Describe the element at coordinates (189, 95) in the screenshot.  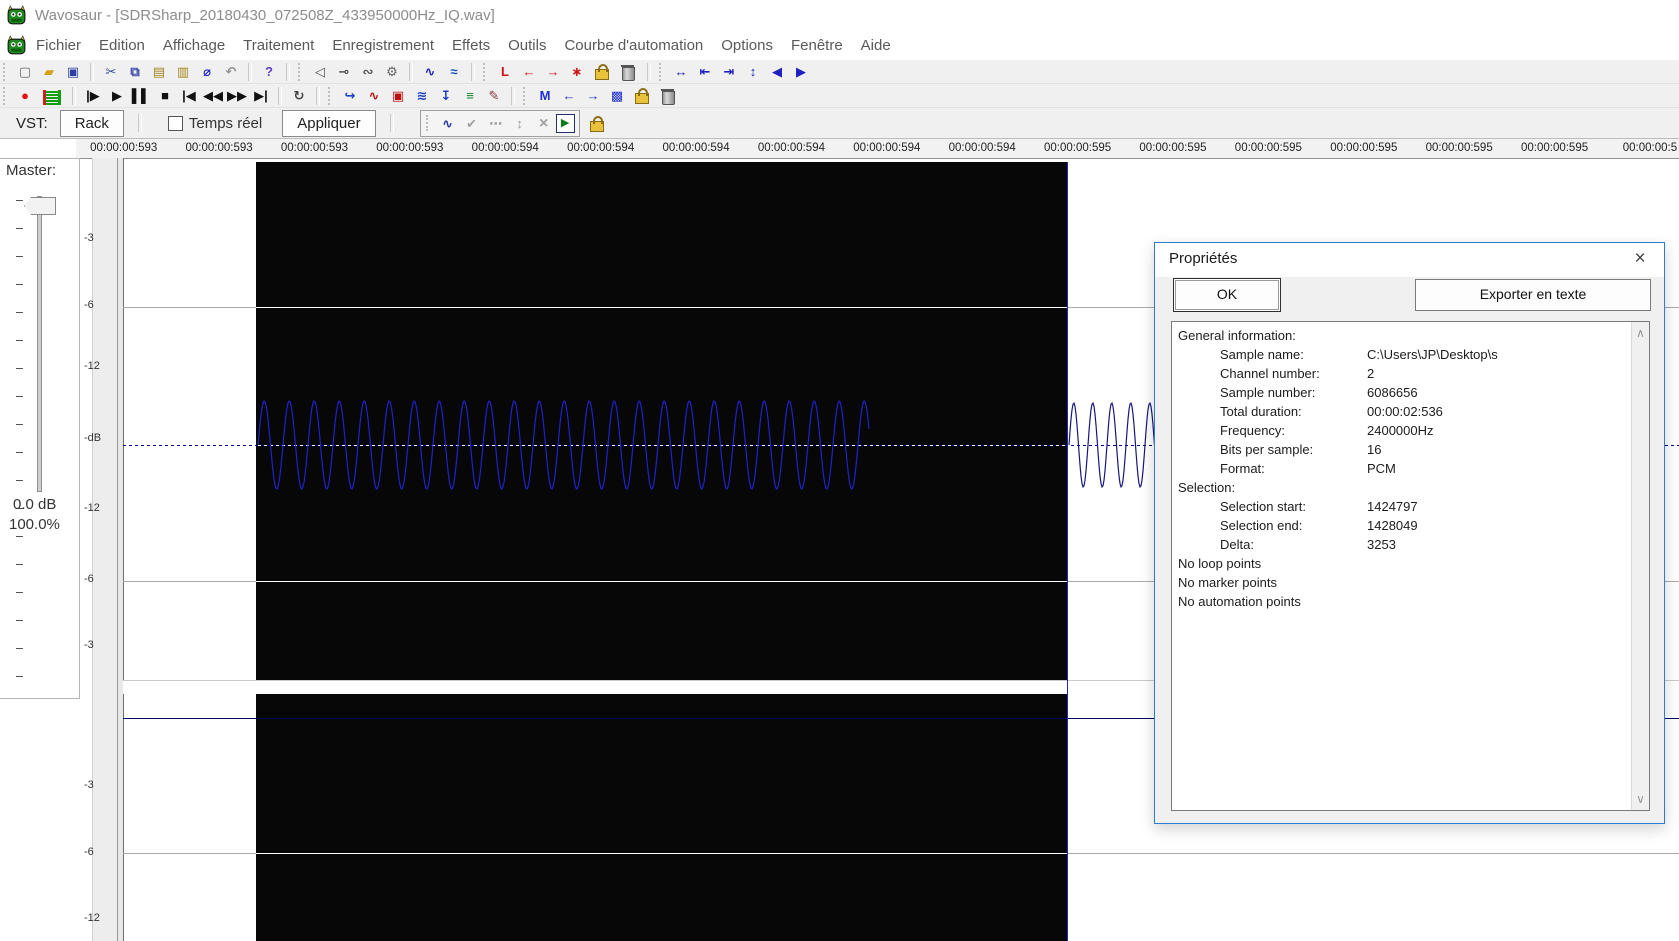
I see `go-start-icon: |◀` at that location.